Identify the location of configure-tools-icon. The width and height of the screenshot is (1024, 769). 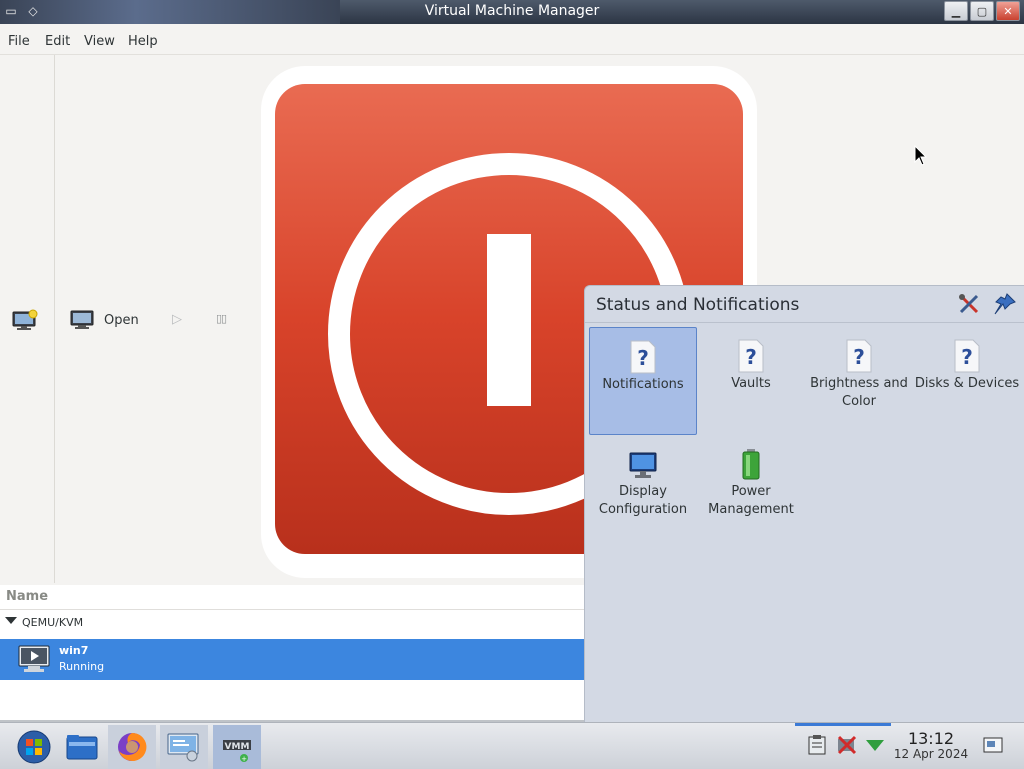
(969, 304).